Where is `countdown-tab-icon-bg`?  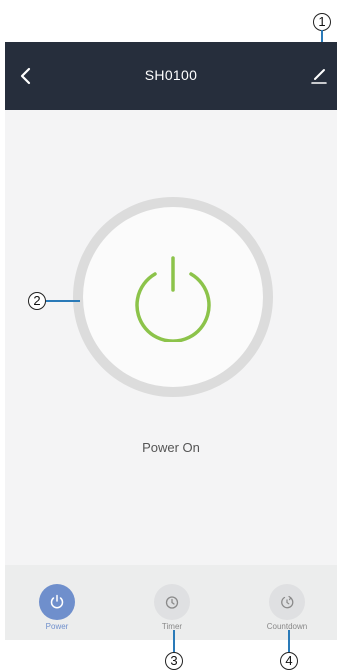
countdown-tab-icon-bg is located at coordinates (287, 602).